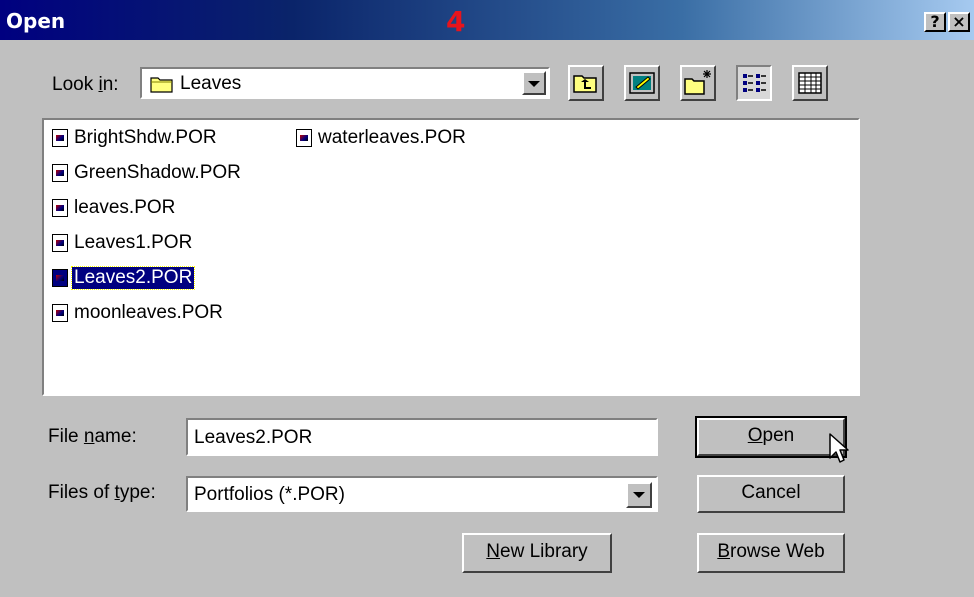  I want to click on file-item-label: leaves.POR, so click(125, 207).